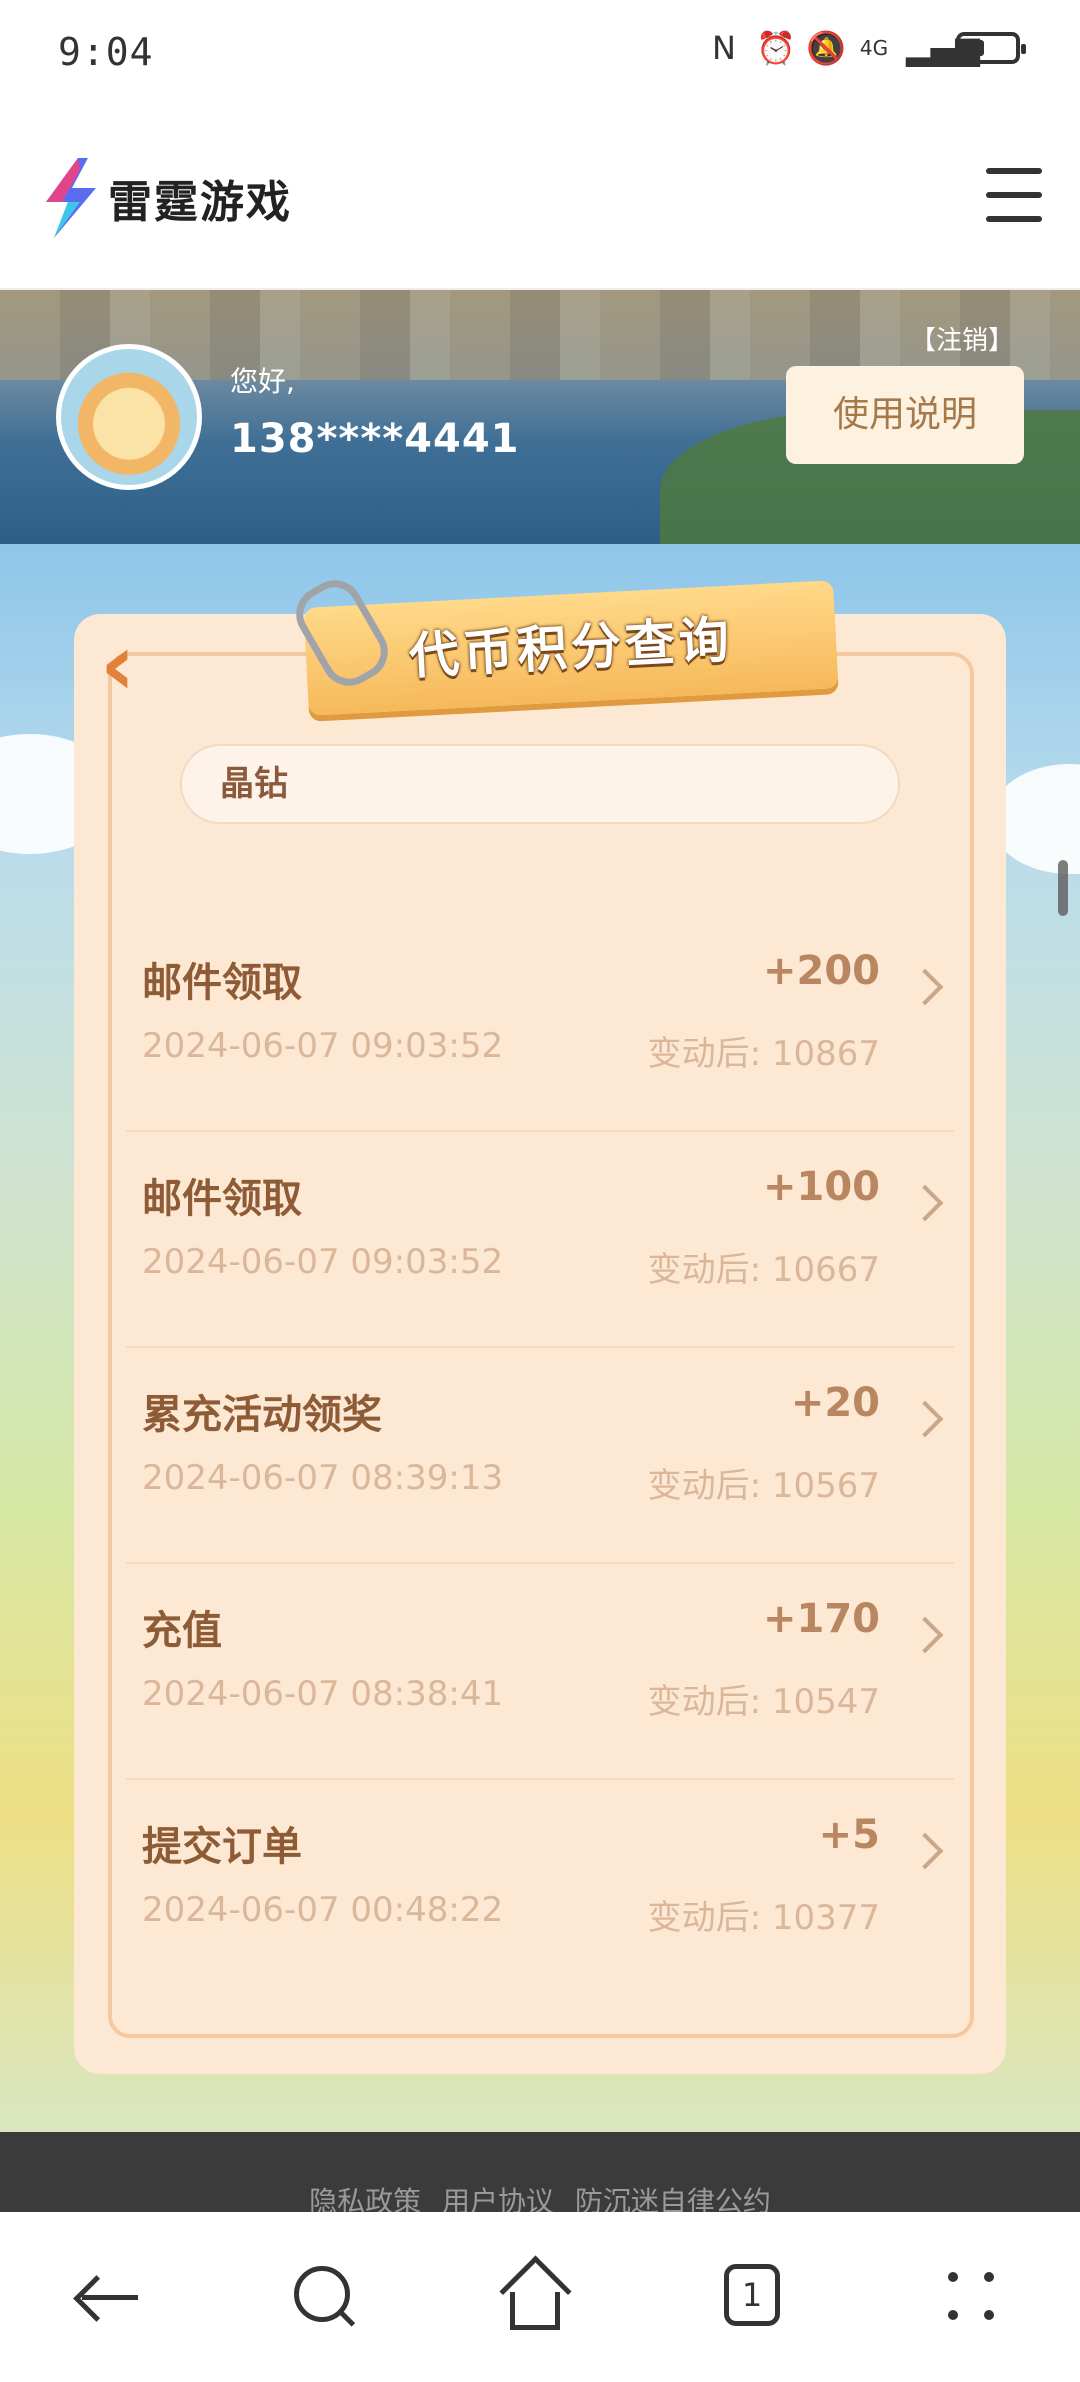  I want to click on more-menu-icon, so click(973, 2297).